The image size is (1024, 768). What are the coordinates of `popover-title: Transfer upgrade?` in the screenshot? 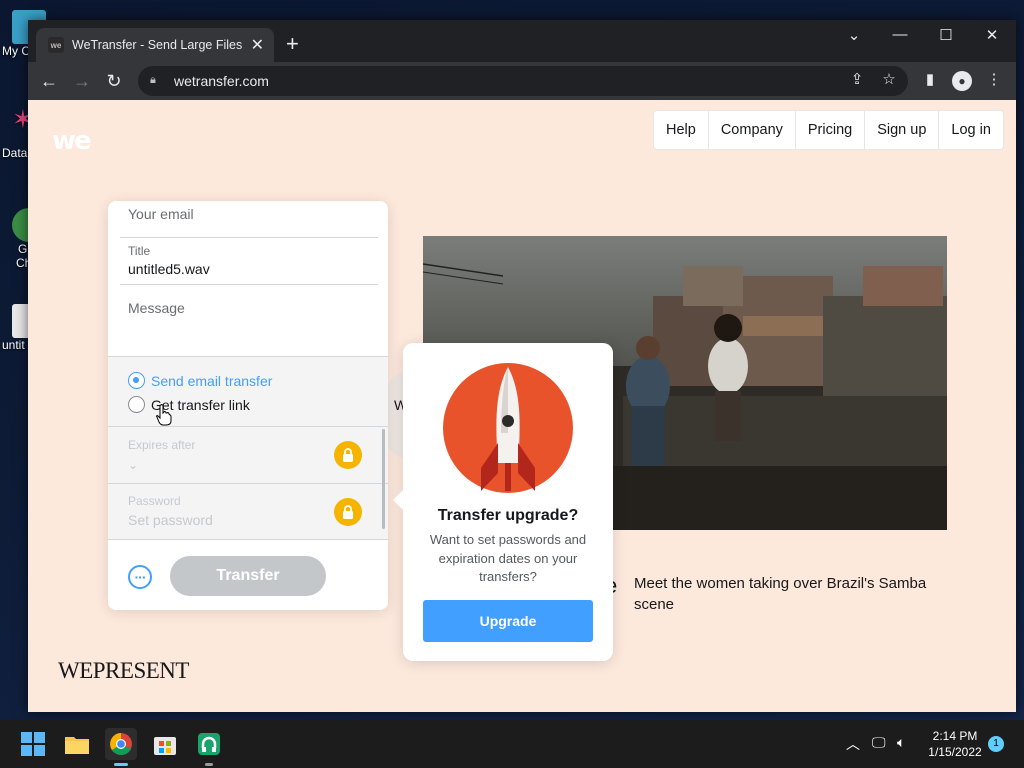 It's located at (508, 515).